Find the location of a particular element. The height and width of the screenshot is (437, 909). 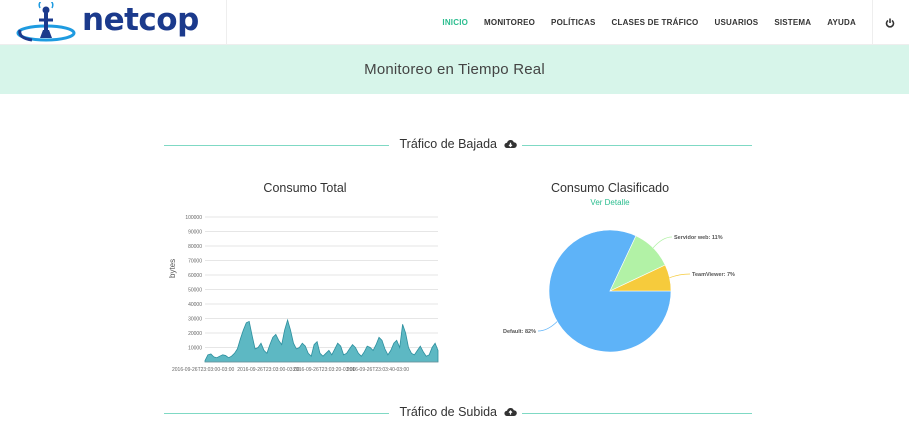

total-chart-title: Consumo Total is located at coordinates (305, 188).